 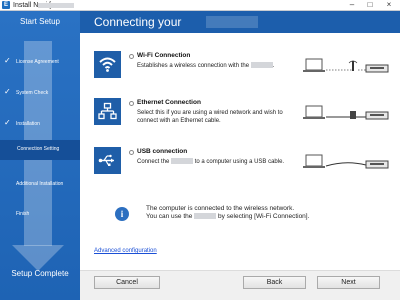 I want to click on back-button: Back, so click(x=274, y=282).